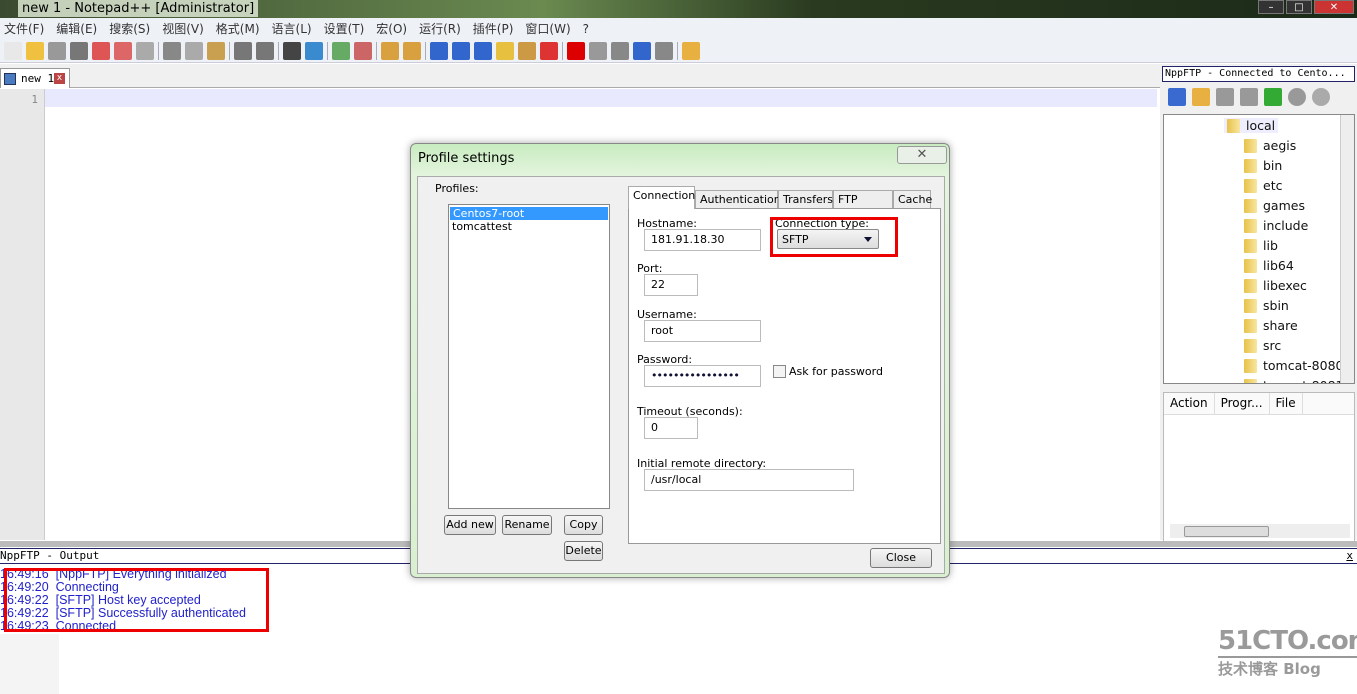 This screenshot has width=1357, height=694. I want to click on tree-node-folder: bin, so click(1263, 165).